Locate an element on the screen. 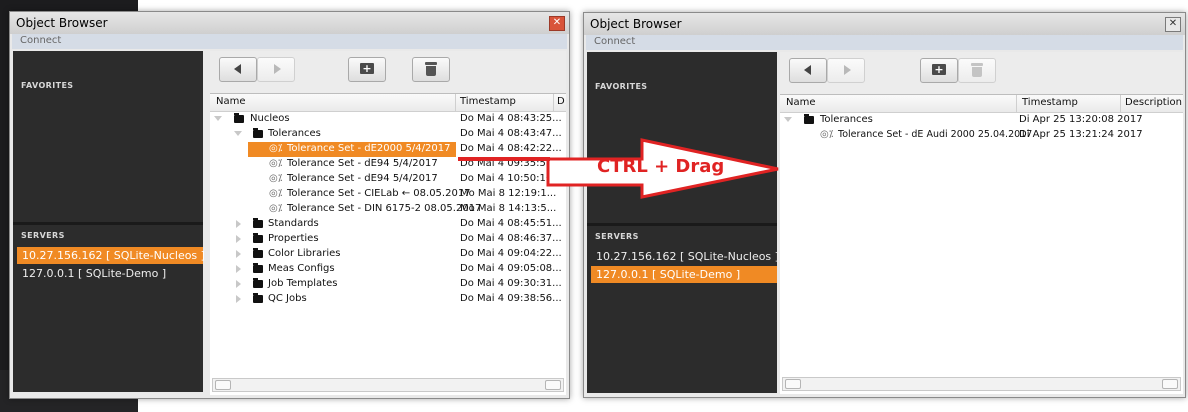 This screenshot has height=412, width=1188. tree-row-tolerances: Tolerances Di Apr 25 13:20:08 2017 is located at coordinates (981, 120).